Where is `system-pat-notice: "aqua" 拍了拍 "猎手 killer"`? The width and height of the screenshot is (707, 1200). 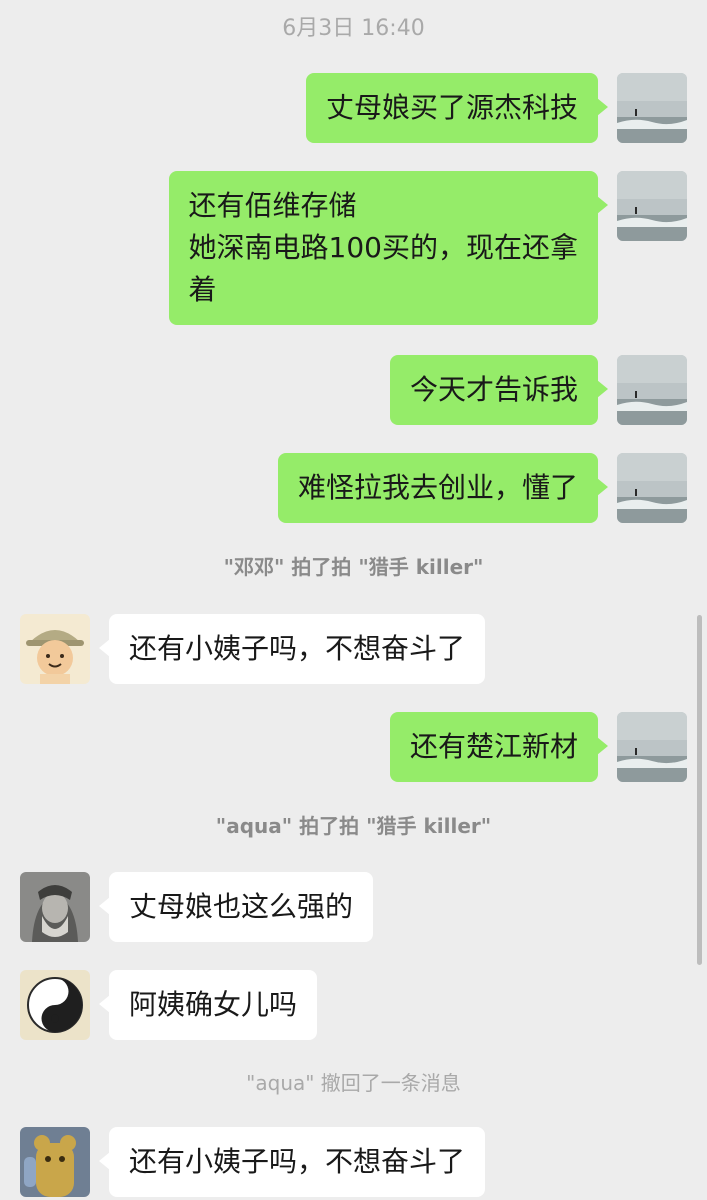
system-pat-notice: "aqua" 拍了拍 "猎手 killer" is located at coordinates (353, 826).